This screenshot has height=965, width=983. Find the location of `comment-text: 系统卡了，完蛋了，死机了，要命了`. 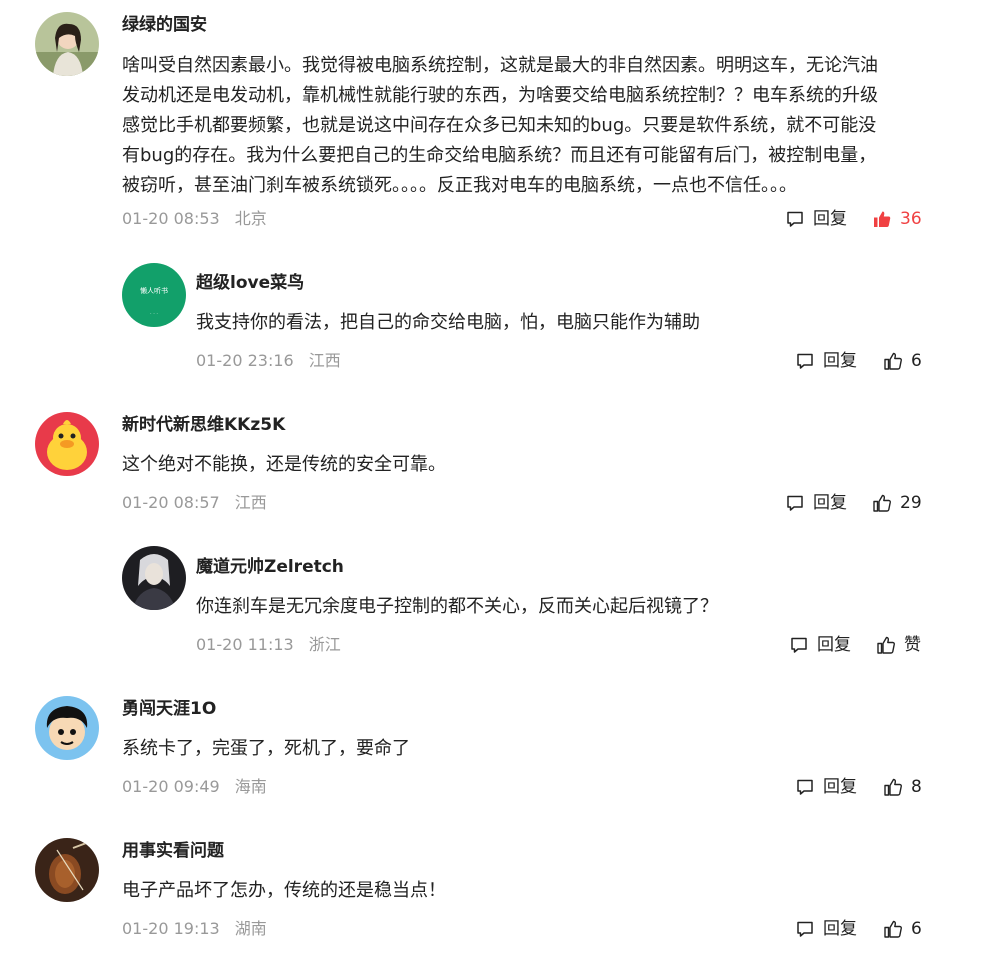

comment-text: 系统卡了，完蛋了，死机了，要命了 is located at coordinates (266, 749).